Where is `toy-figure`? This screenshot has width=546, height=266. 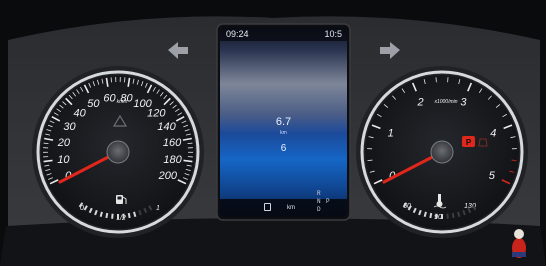
toy-figure is located at coordinates (519, 243).